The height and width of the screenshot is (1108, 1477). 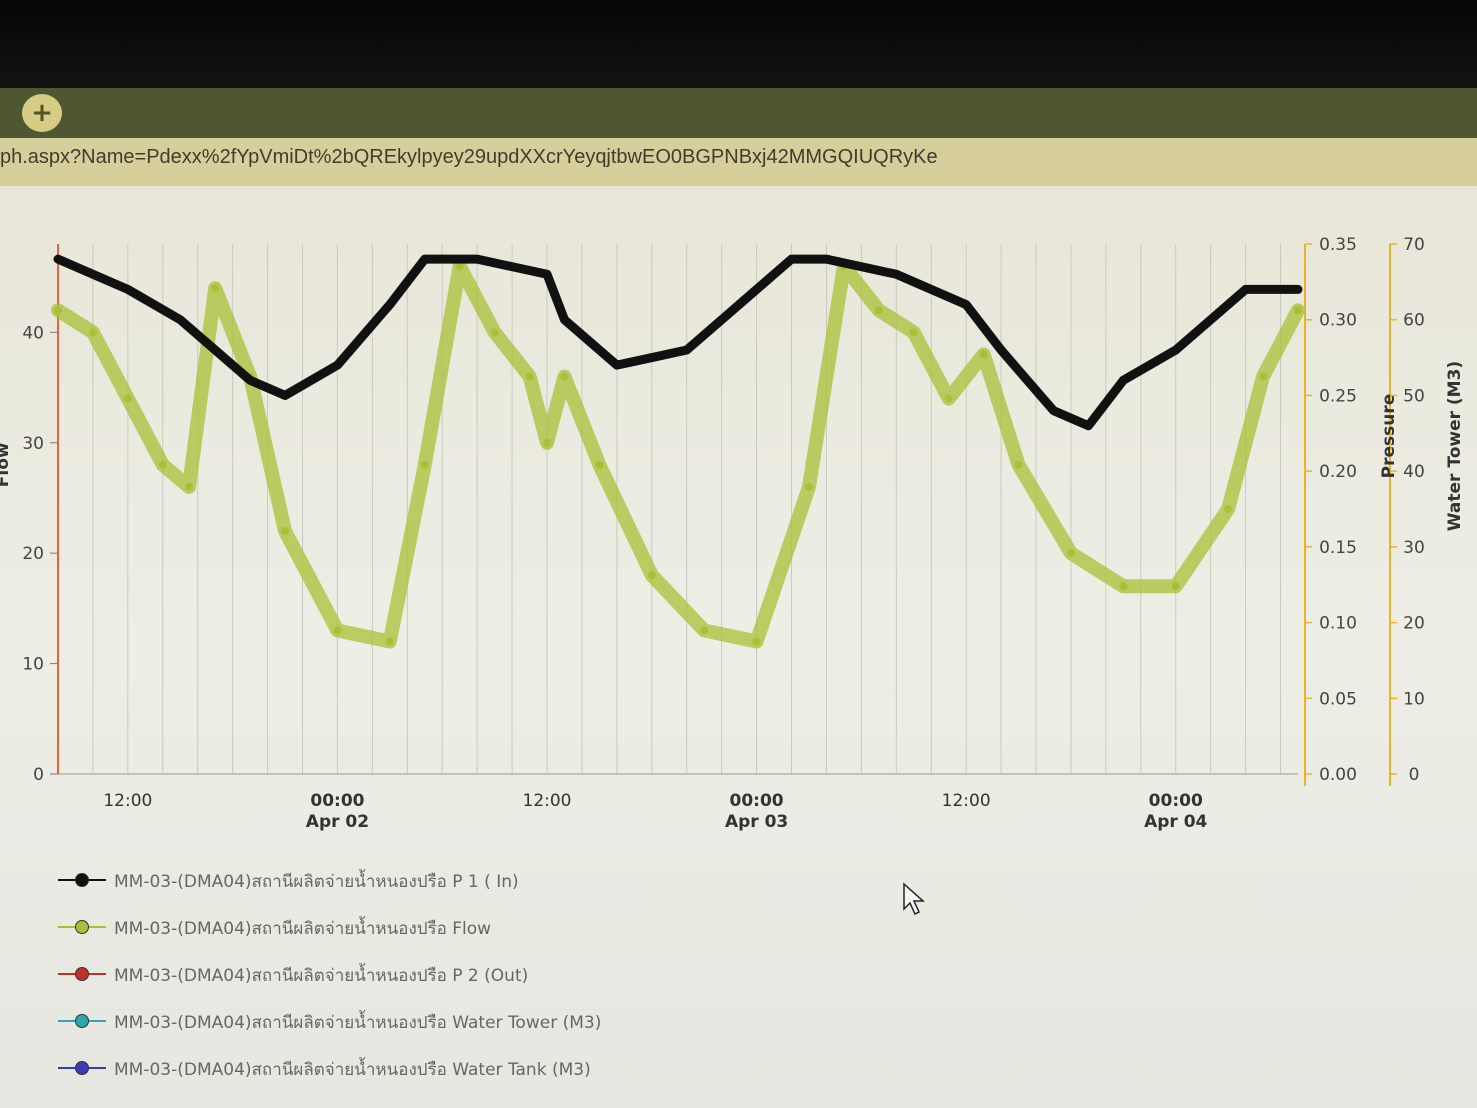 What do you see at coordinates (33, 333) in the screenshot?
I see `y-tick-label: 40` at bounding box center [33, 333].